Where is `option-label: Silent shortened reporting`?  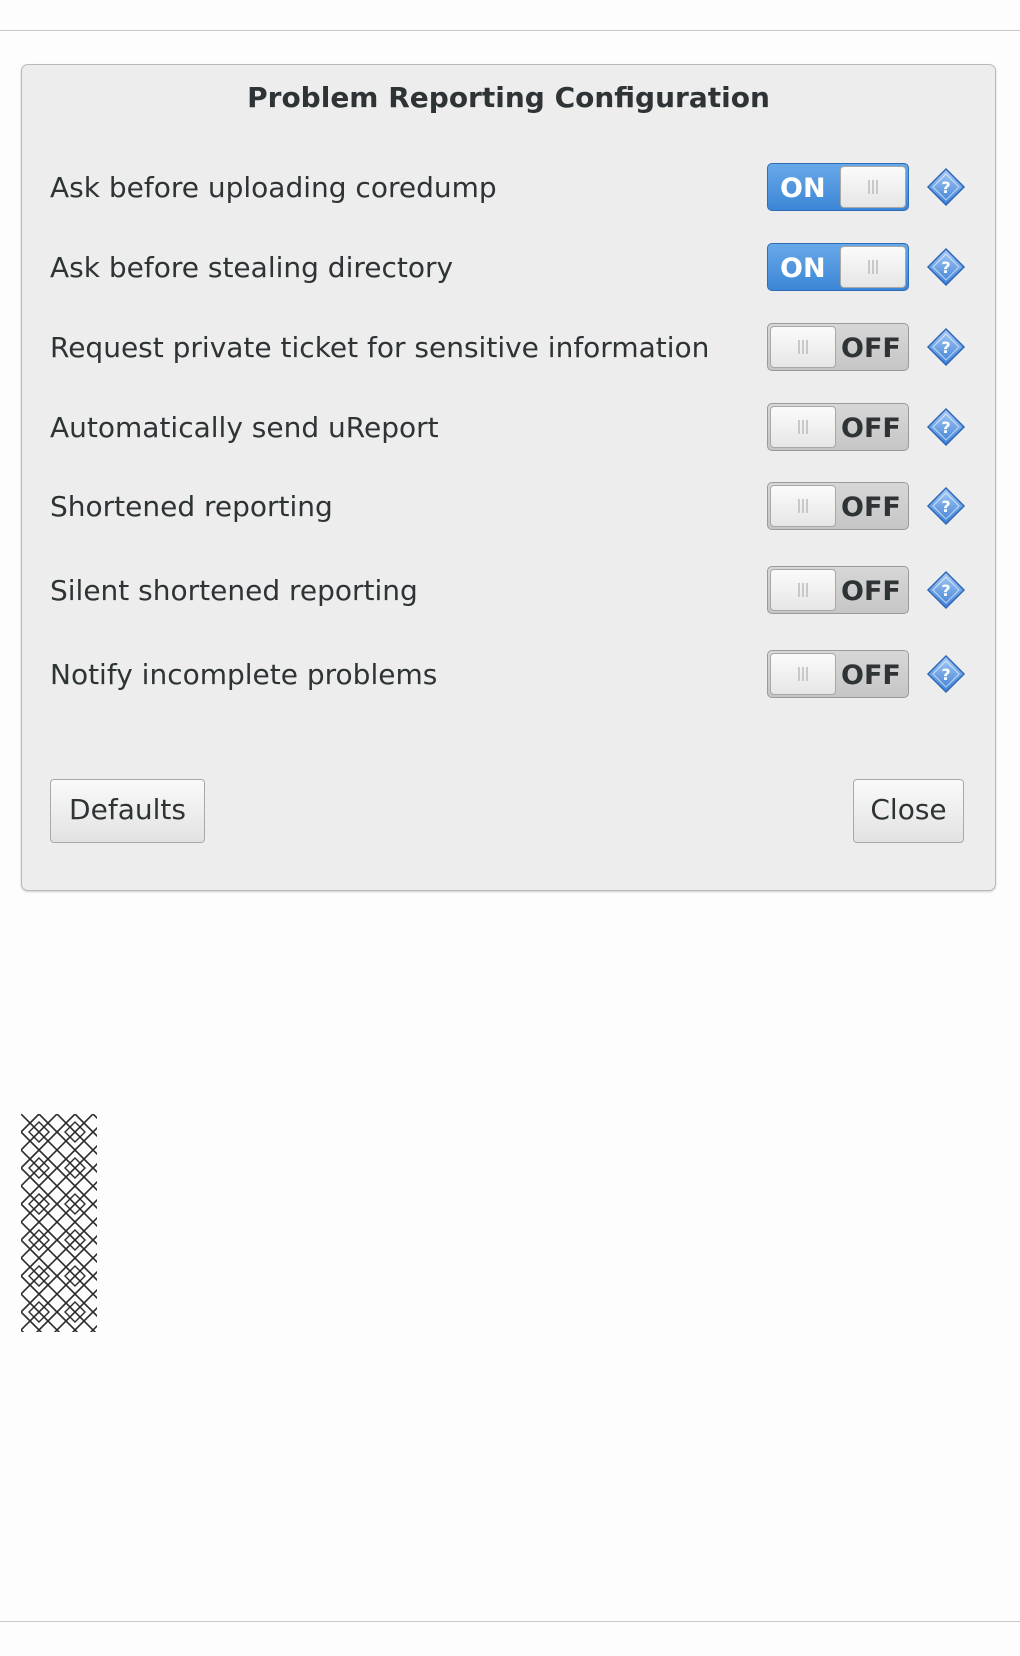 option-label: Silent shortened reporting is located at coordinates (234, 590).